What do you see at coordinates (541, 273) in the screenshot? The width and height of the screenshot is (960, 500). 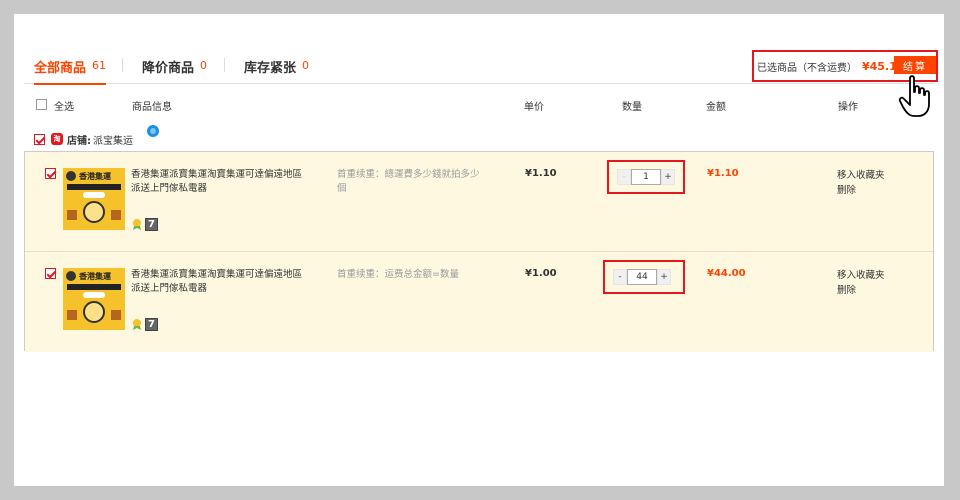 I see `item-unit-price: ¥1.00` at bounding box center [541, 273].